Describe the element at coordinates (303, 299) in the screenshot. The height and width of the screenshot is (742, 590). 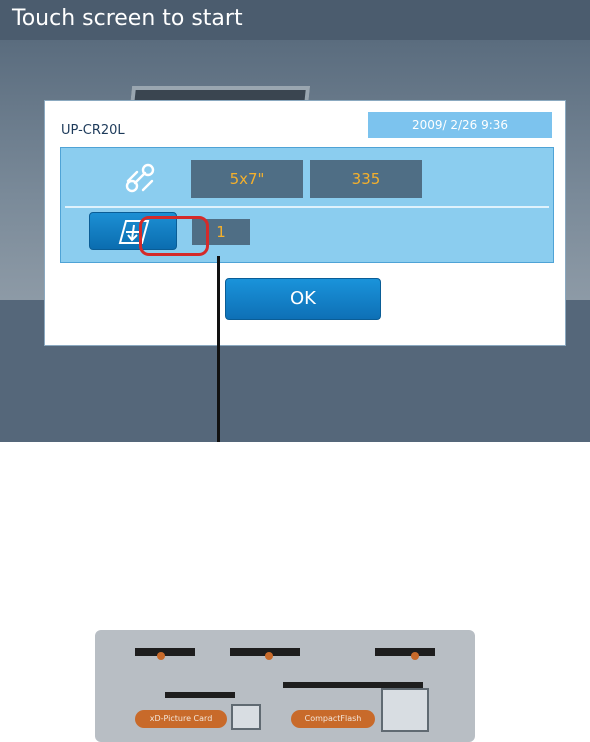
I see `ok-button: OK` at that location.